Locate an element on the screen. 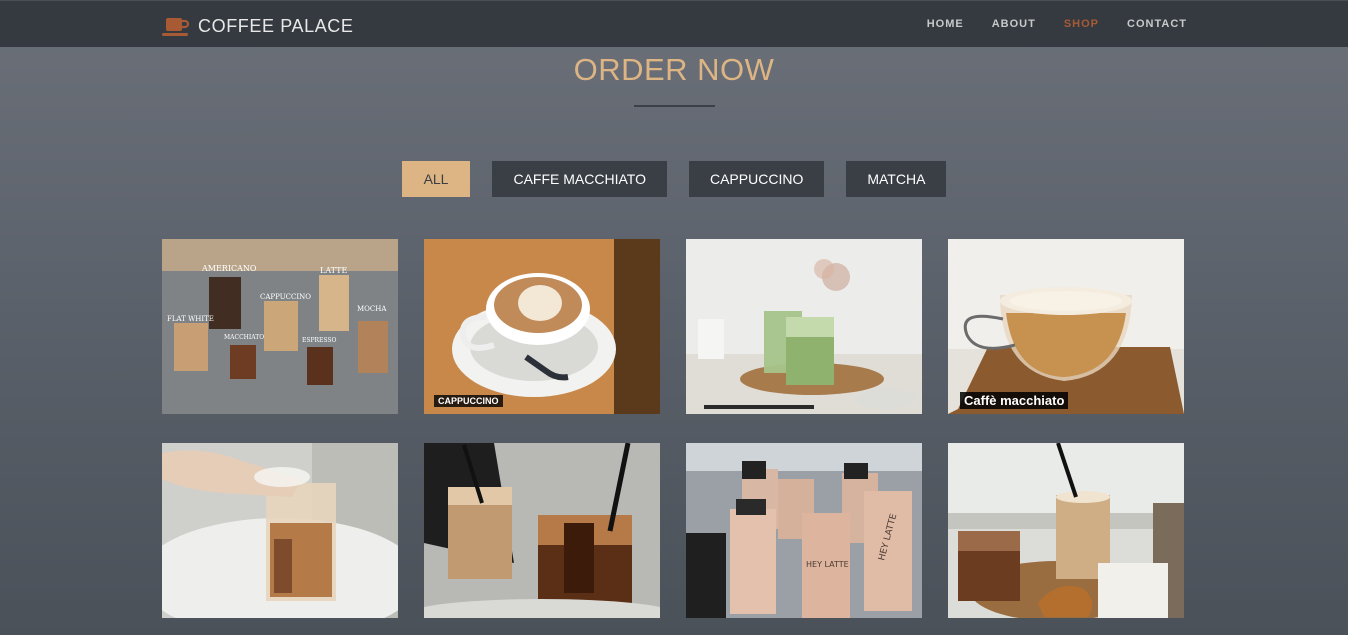 Image resolution: width=1348 pixels, height=635 pixels. gallery-item-coffee-croissant is located at coordinates (1066, 530).